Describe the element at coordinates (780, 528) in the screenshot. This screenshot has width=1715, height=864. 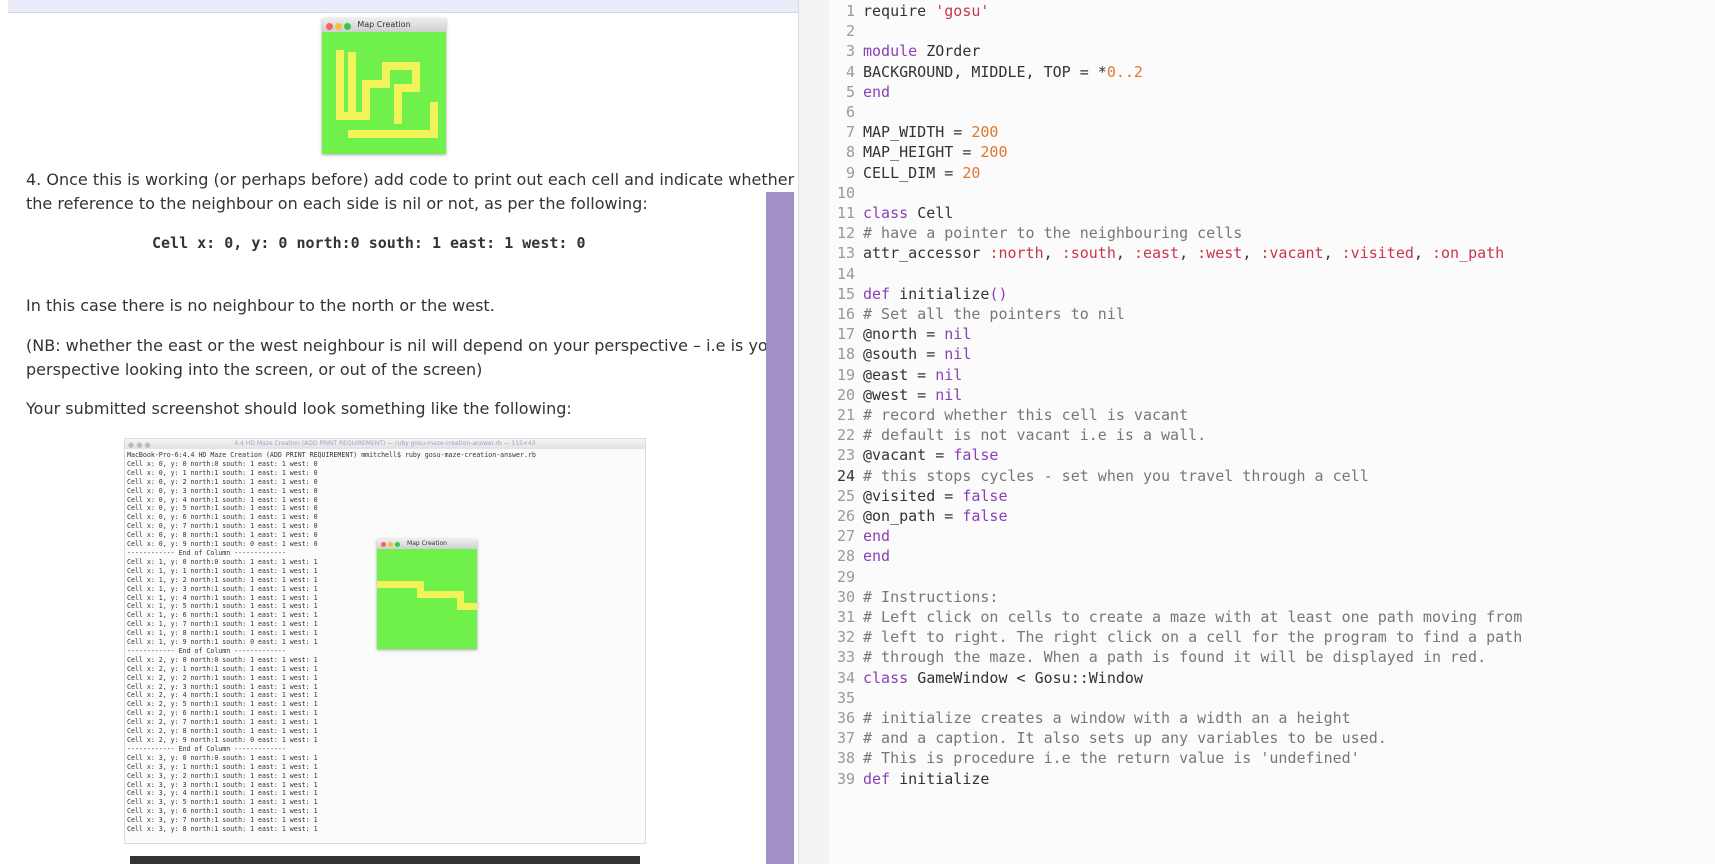
I see `document-scrollbar` at that location.